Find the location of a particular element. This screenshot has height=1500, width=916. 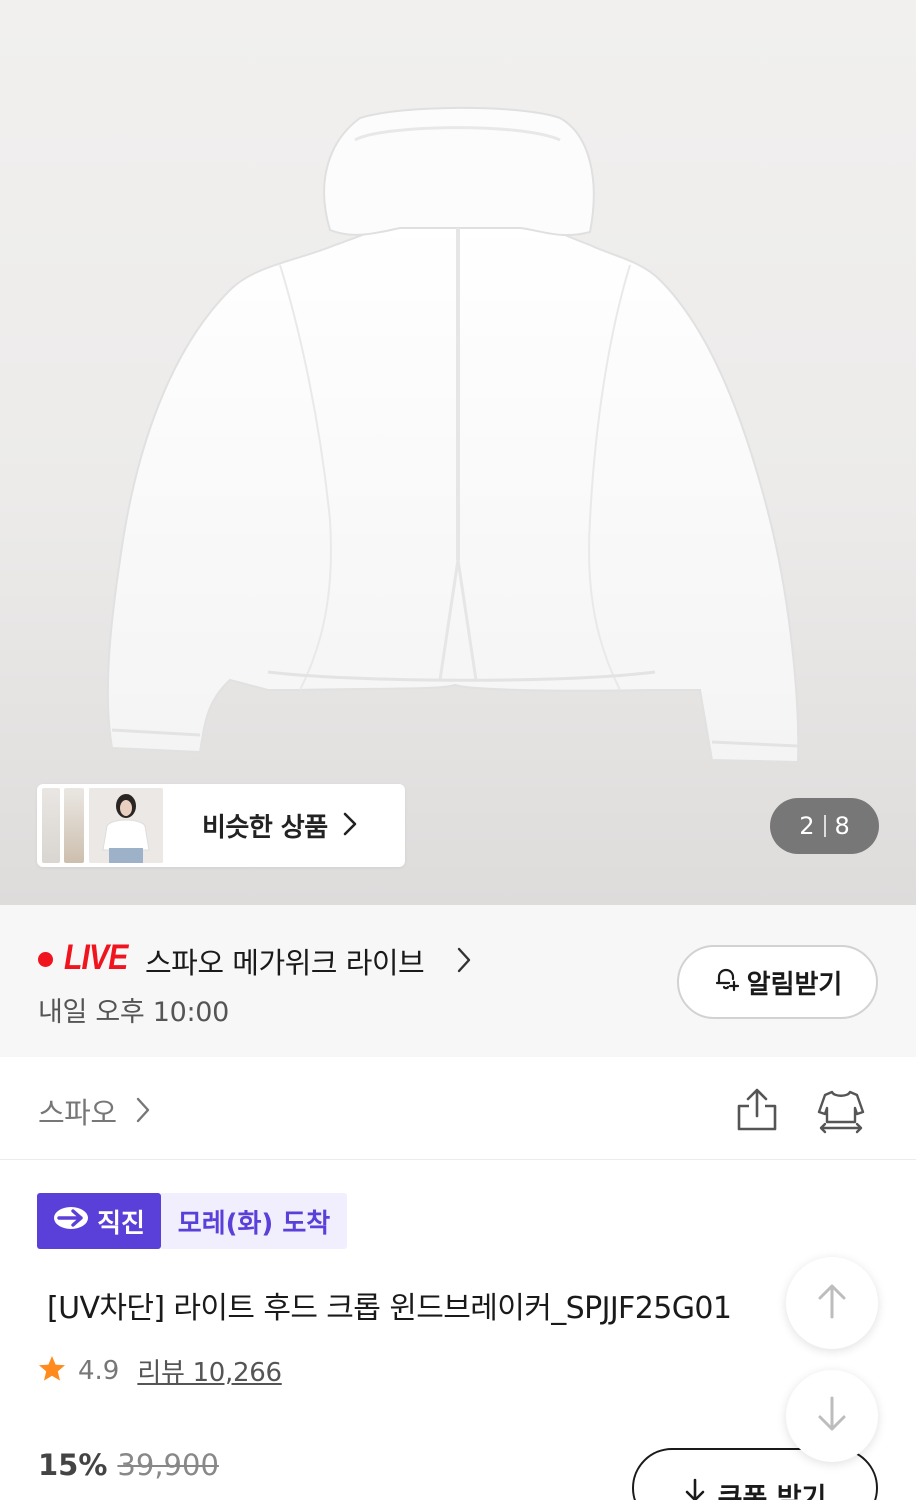

fit-size-icon is located at coordinates (841, 1110).